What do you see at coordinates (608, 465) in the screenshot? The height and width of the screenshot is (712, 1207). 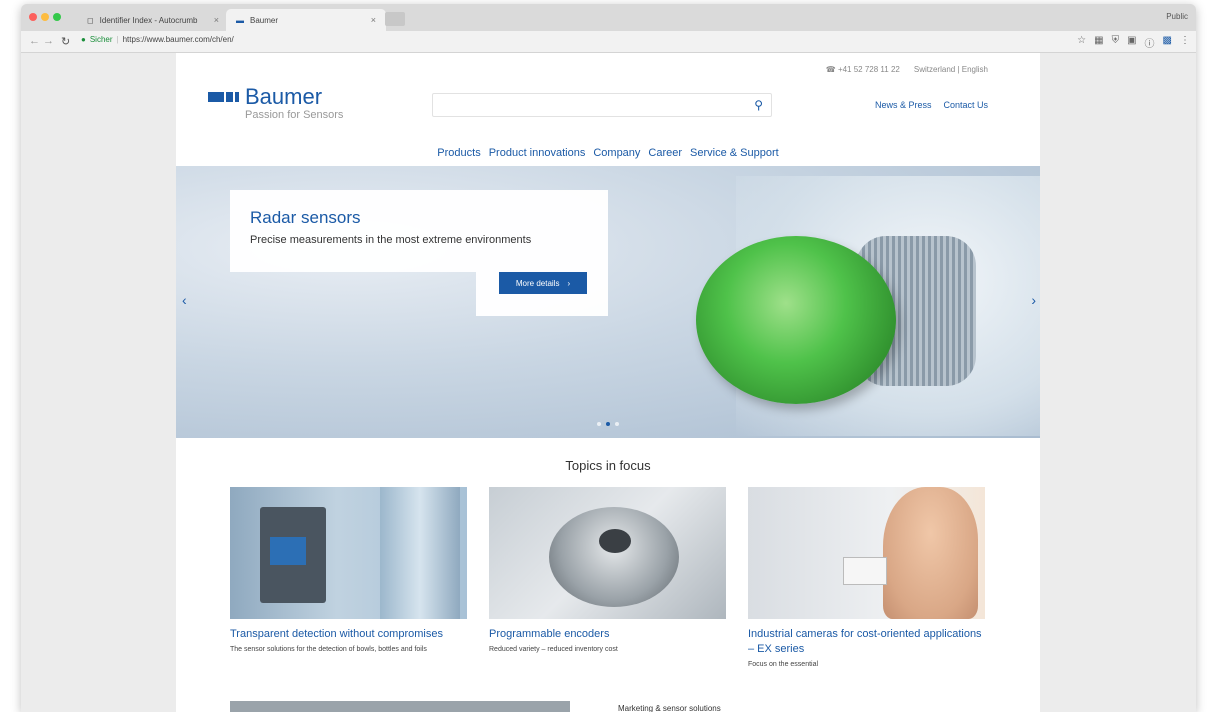 I see `topics-heading: Topics in focus` at bounding box center [608, 465].